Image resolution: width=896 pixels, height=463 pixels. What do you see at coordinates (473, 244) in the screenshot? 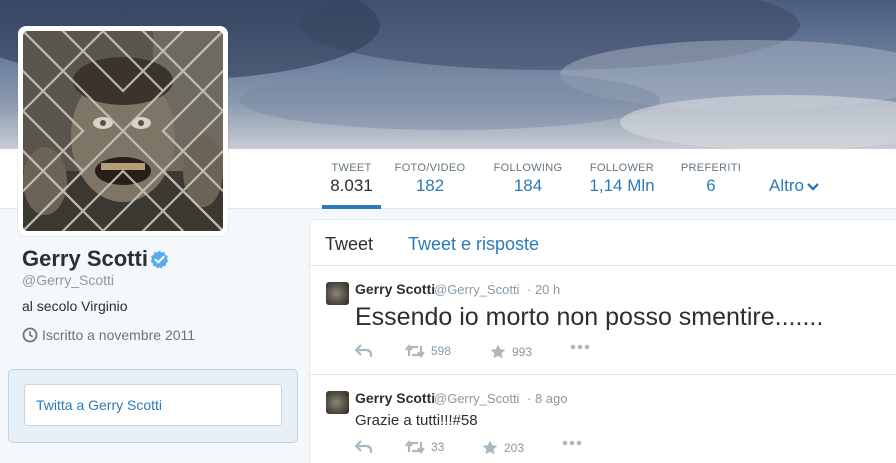
I see `tab-tweets-and-replies: Tweet e risposte` at bounding box center [473, 244].